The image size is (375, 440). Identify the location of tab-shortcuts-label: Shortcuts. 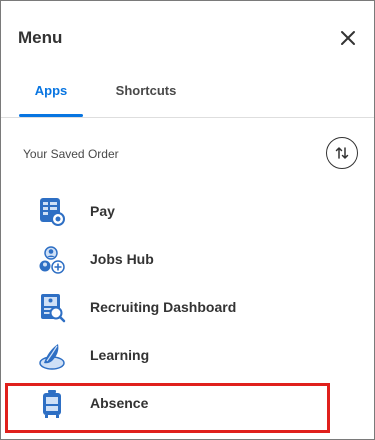
(146, 90).